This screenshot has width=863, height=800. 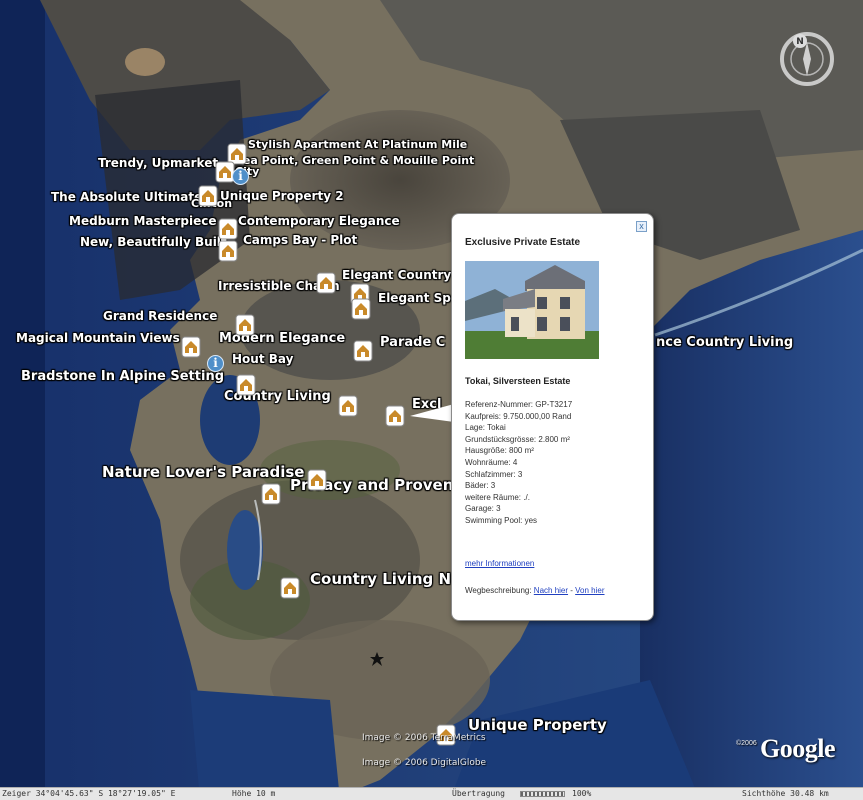 I want to click on placemark-label: Contemporary Elegance, so click(x=319, y=221).